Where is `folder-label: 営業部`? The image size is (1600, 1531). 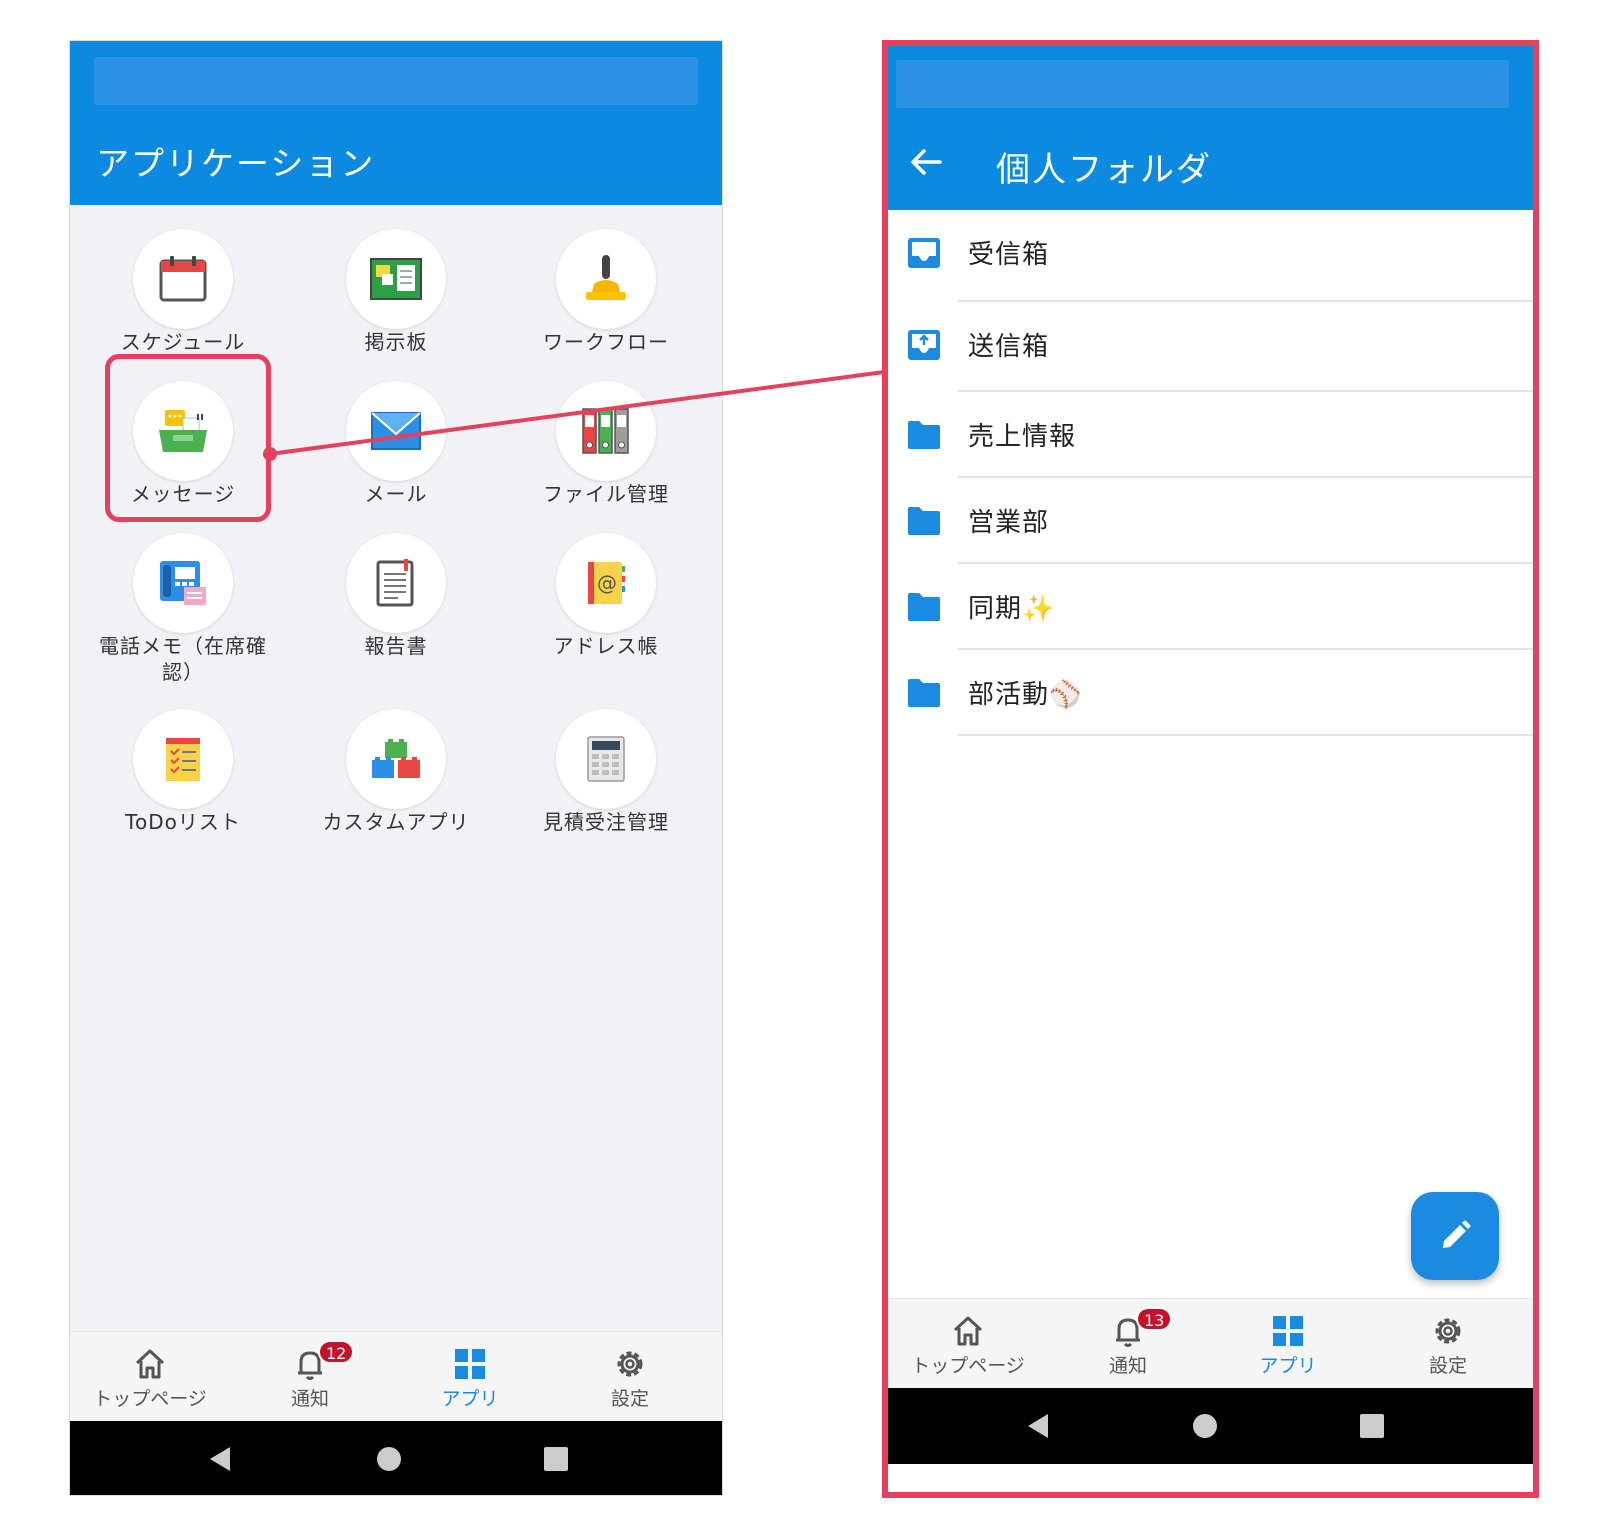 folder-label: 営業部 is located at coordinates (1009, 523).